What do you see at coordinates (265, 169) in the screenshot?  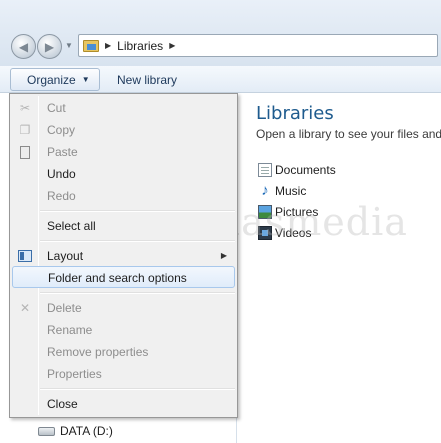 I see `documents-icon` at bounding box center [265, 169].